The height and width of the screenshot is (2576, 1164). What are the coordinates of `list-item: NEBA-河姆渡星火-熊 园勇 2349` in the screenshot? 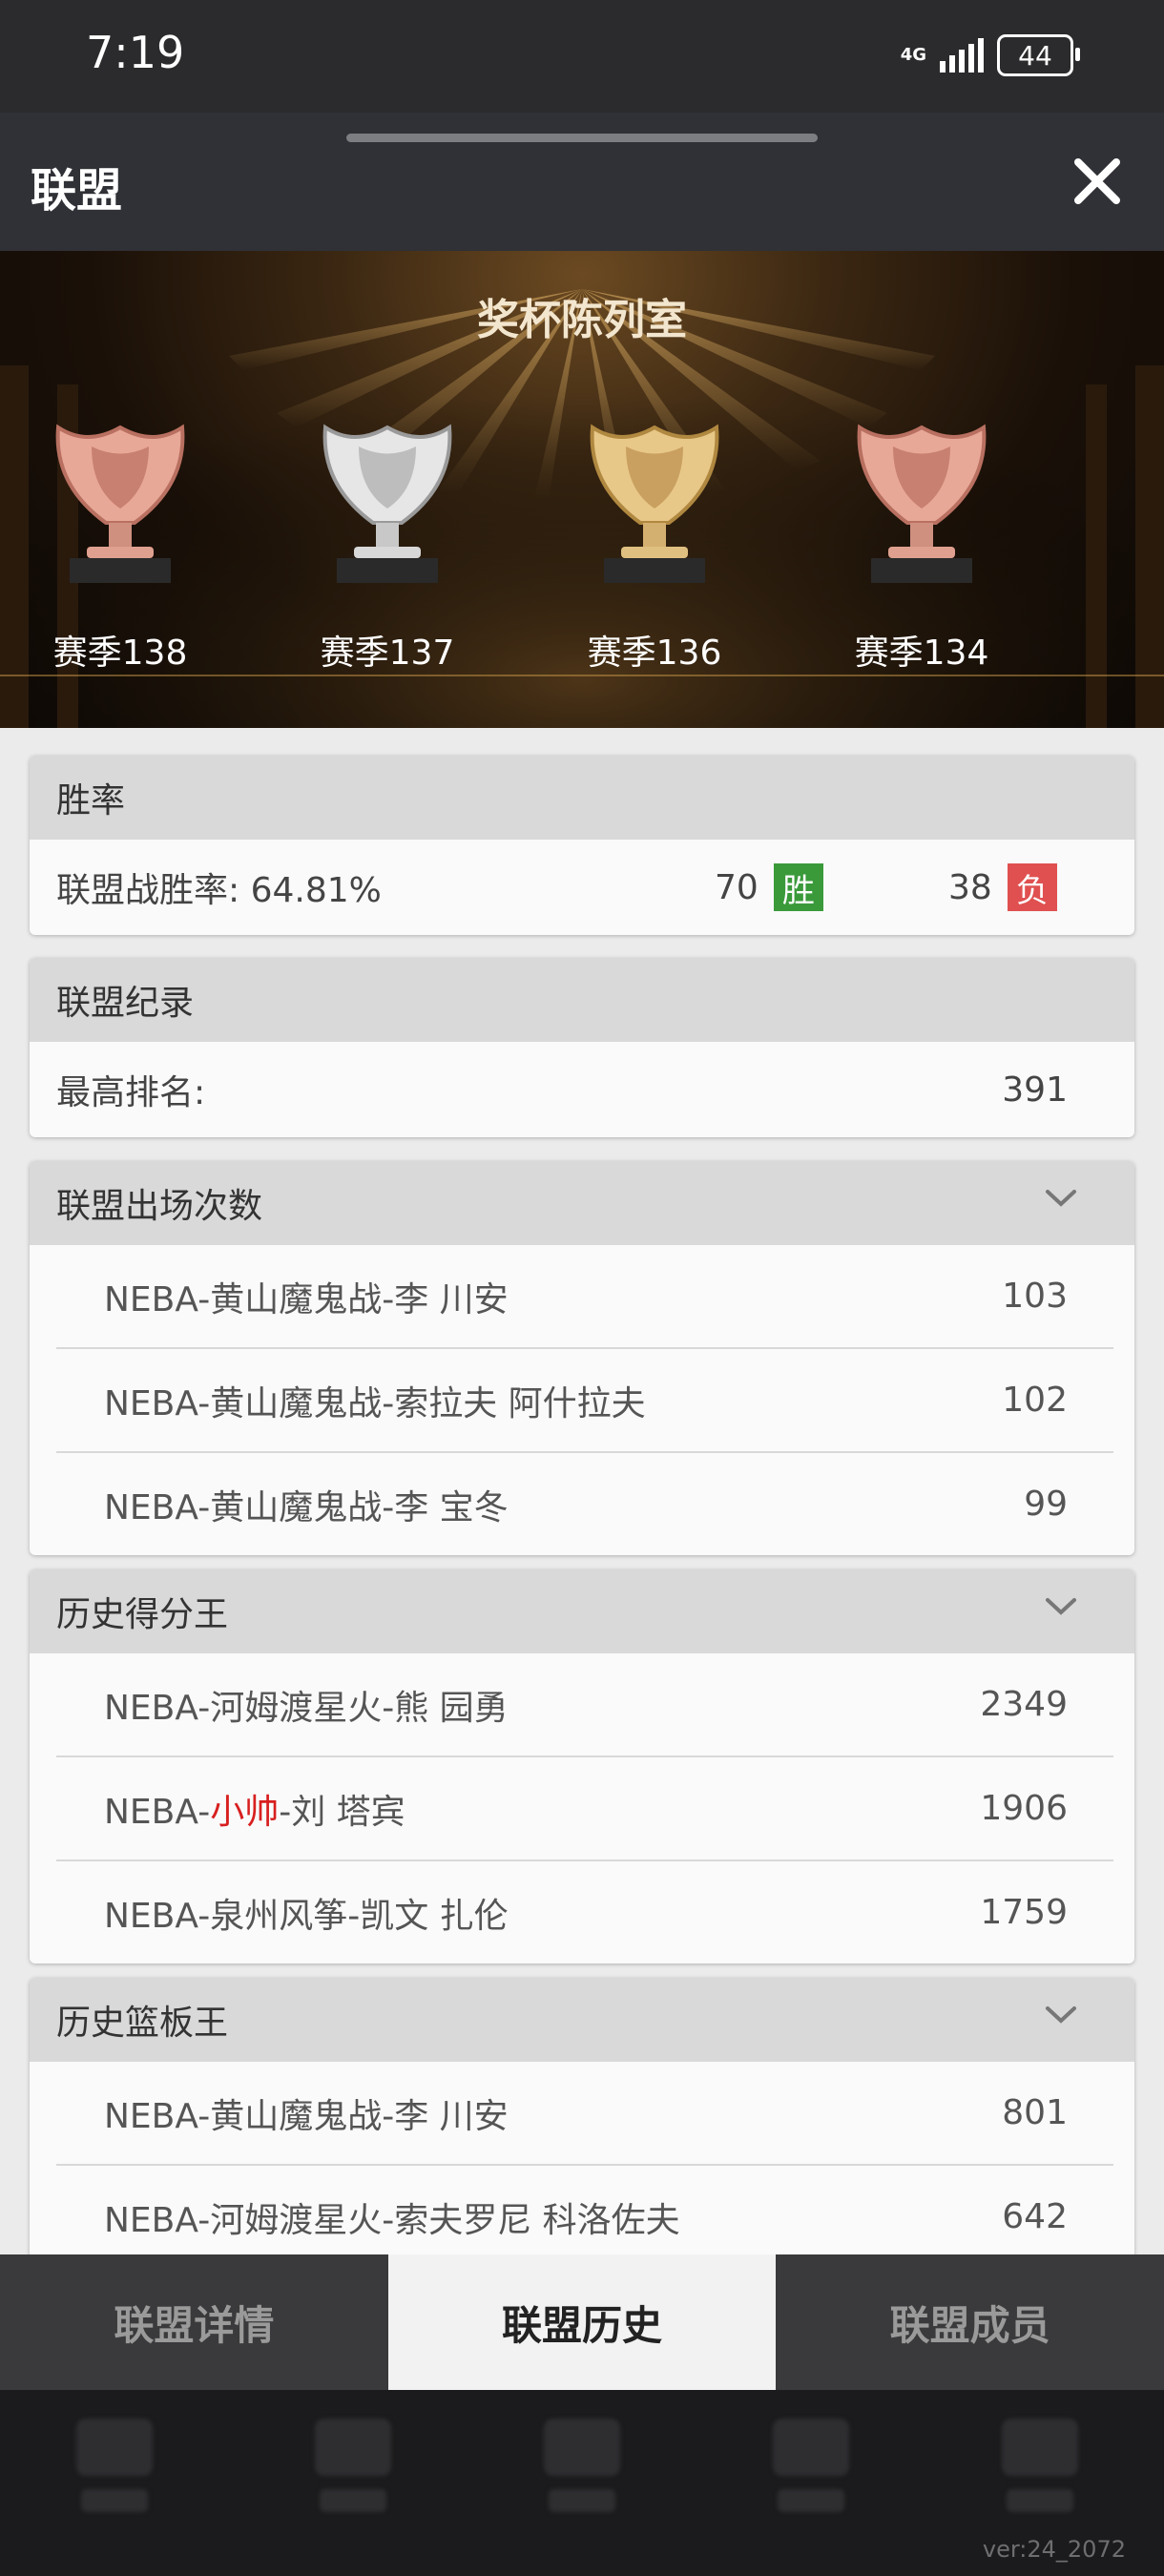 It's located at (584, 1705).